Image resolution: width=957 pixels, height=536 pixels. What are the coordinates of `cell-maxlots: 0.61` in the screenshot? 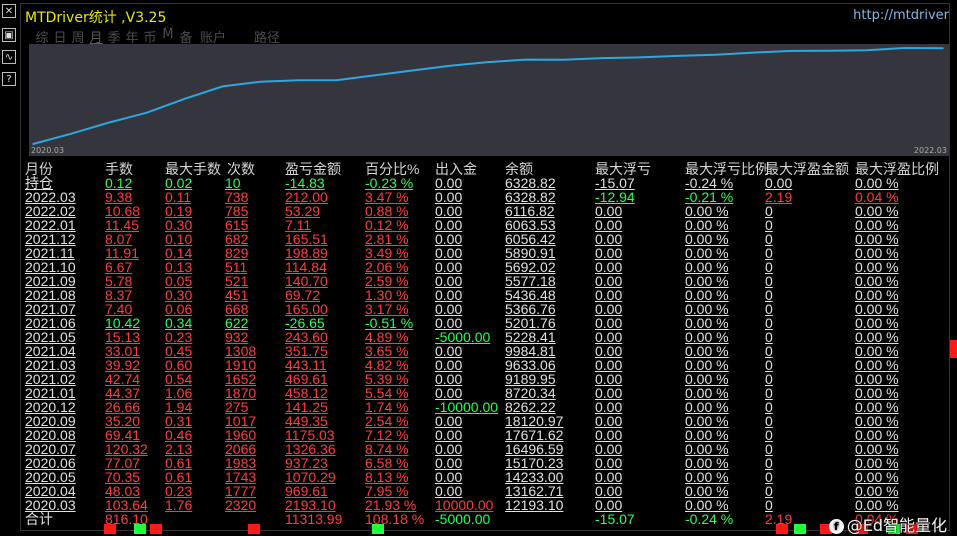 It's located at (179, 477).